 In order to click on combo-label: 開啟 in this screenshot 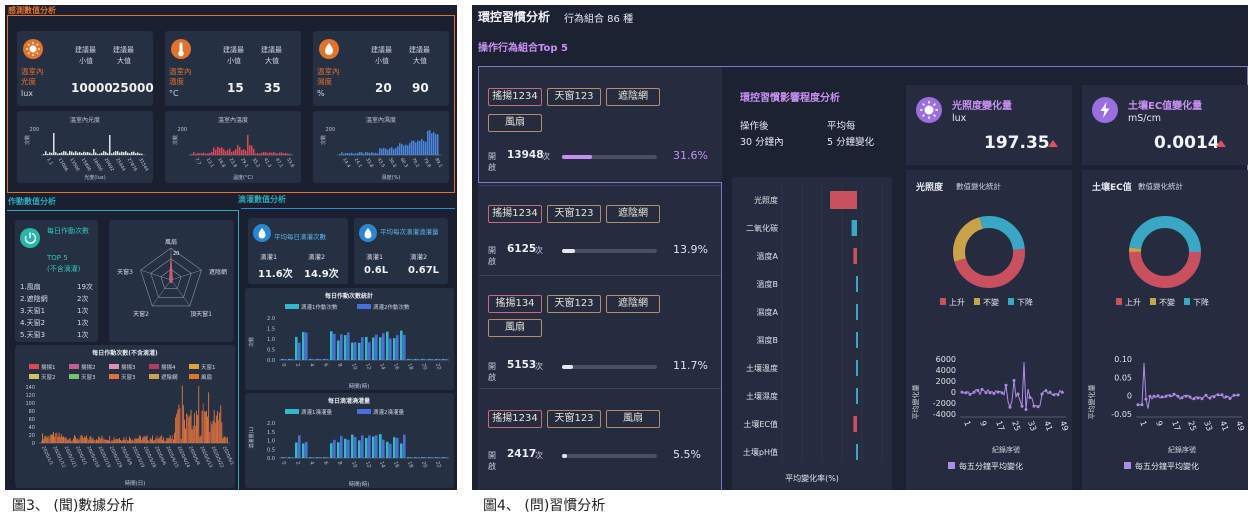, I will do `click(492, 162)`.